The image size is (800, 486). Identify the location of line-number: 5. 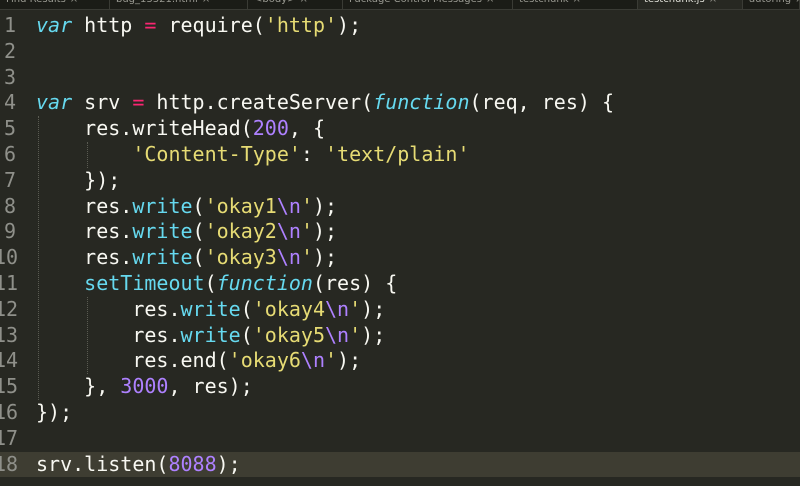
(9, 128).